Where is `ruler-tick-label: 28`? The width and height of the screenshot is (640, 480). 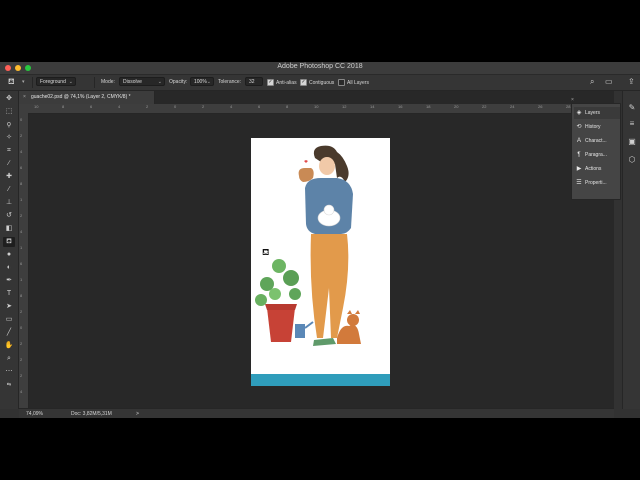
ruler-tick-label: 28 is located at coordinates (568, 106).